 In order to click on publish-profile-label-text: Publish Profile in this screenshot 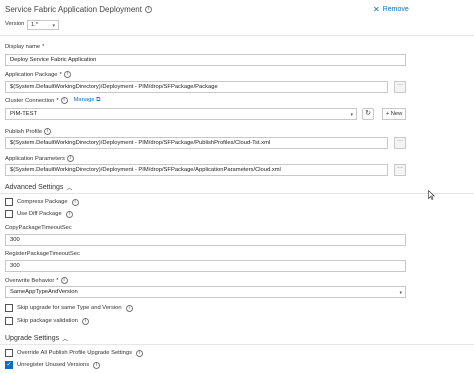, I will do `click(24, 131)`.